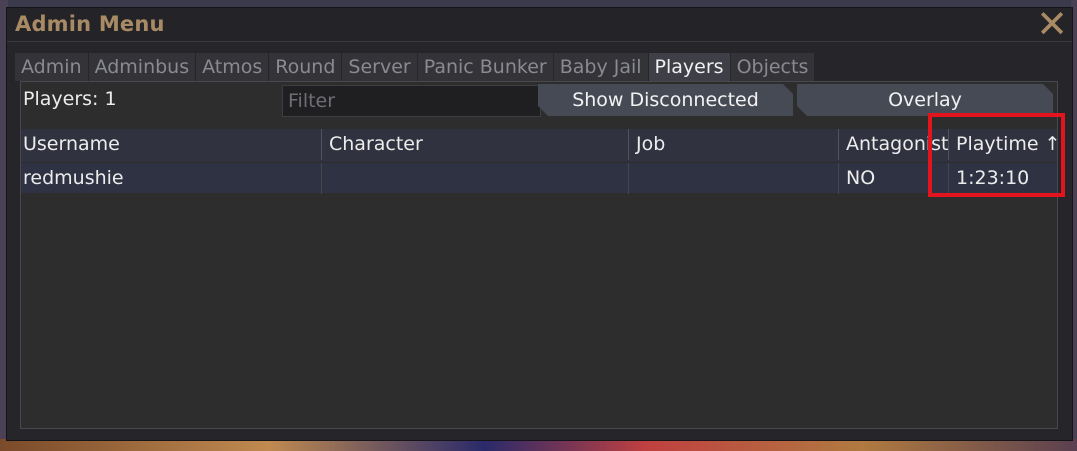  Describe the element at coordinates (51, 67) in the screenshot. I see `tab-admin: Admin` at that location.